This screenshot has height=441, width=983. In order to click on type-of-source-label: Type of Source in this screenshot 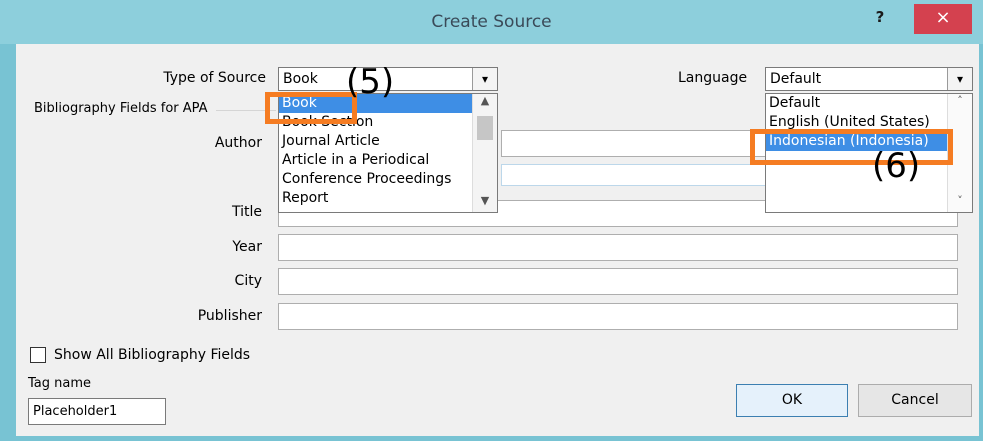, I will do `click(214, 78)`.